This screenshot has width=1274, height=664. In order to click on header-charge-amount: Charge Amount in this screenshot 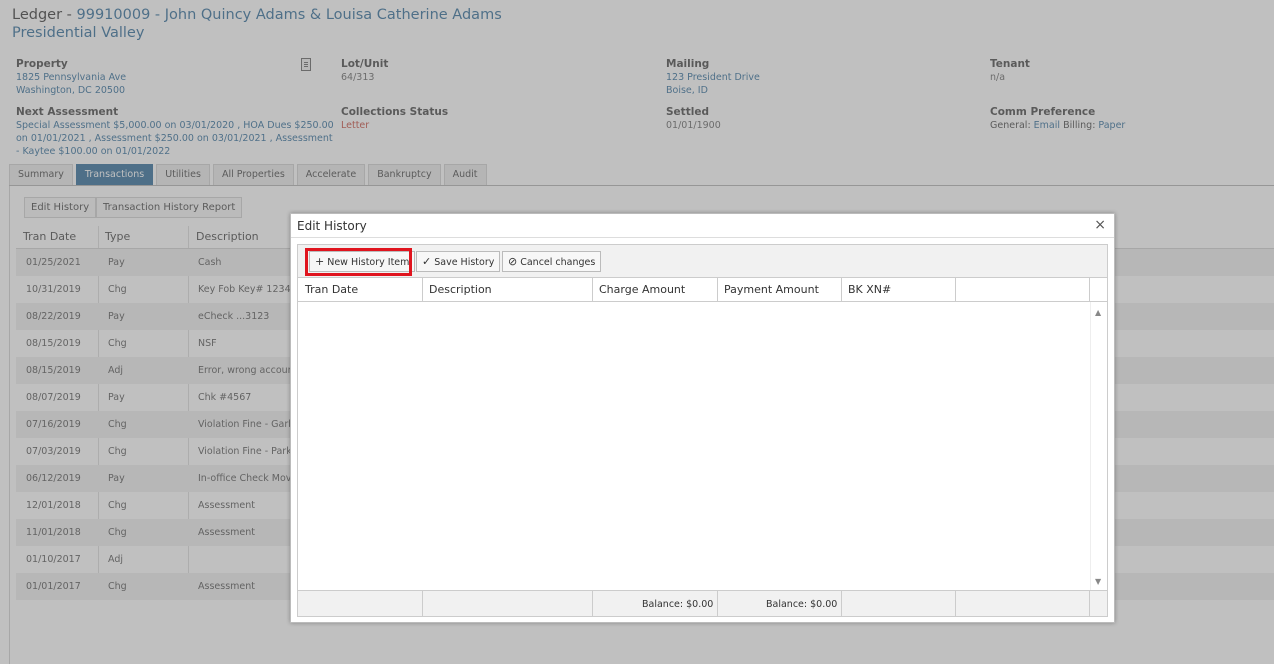, I will do `click(642, 289)`.